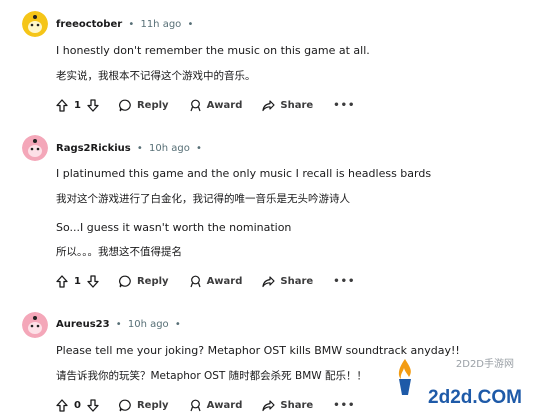  Describe the element at coordinates (404, 377) in the screenshot. I see `torch-logo-icon` at that location.